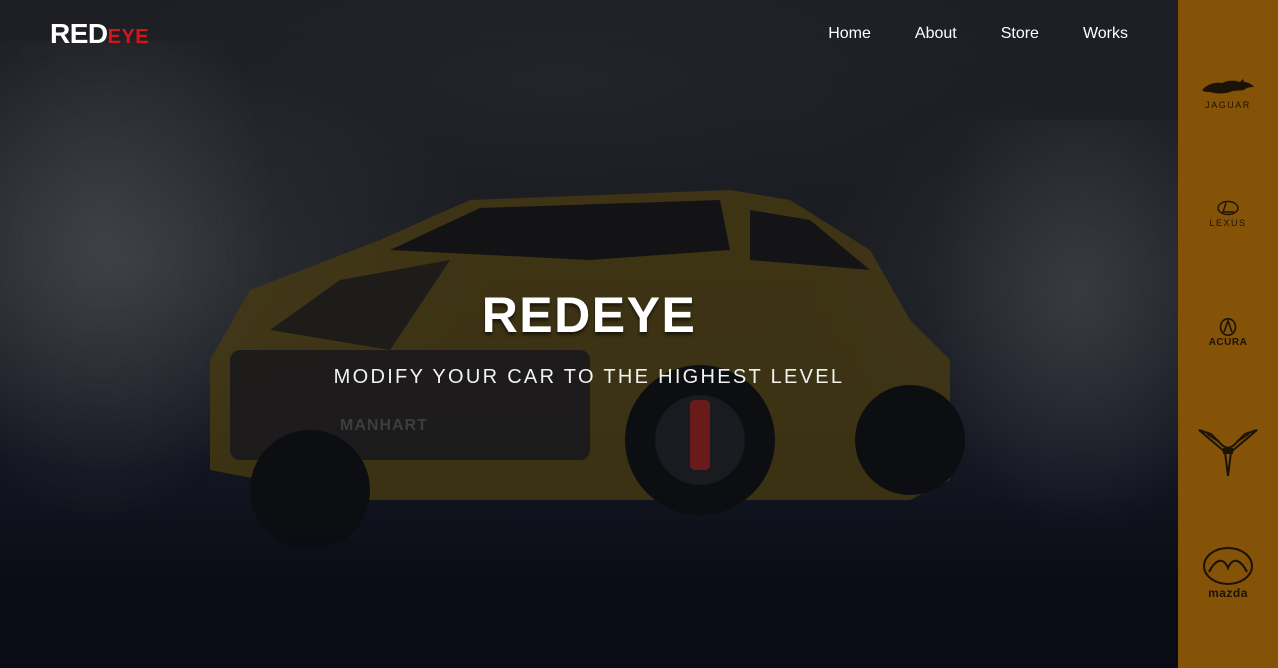 This screenshot has width=1278, height=668. I want to click on corvette-logo-icon, so click(1228, 453).